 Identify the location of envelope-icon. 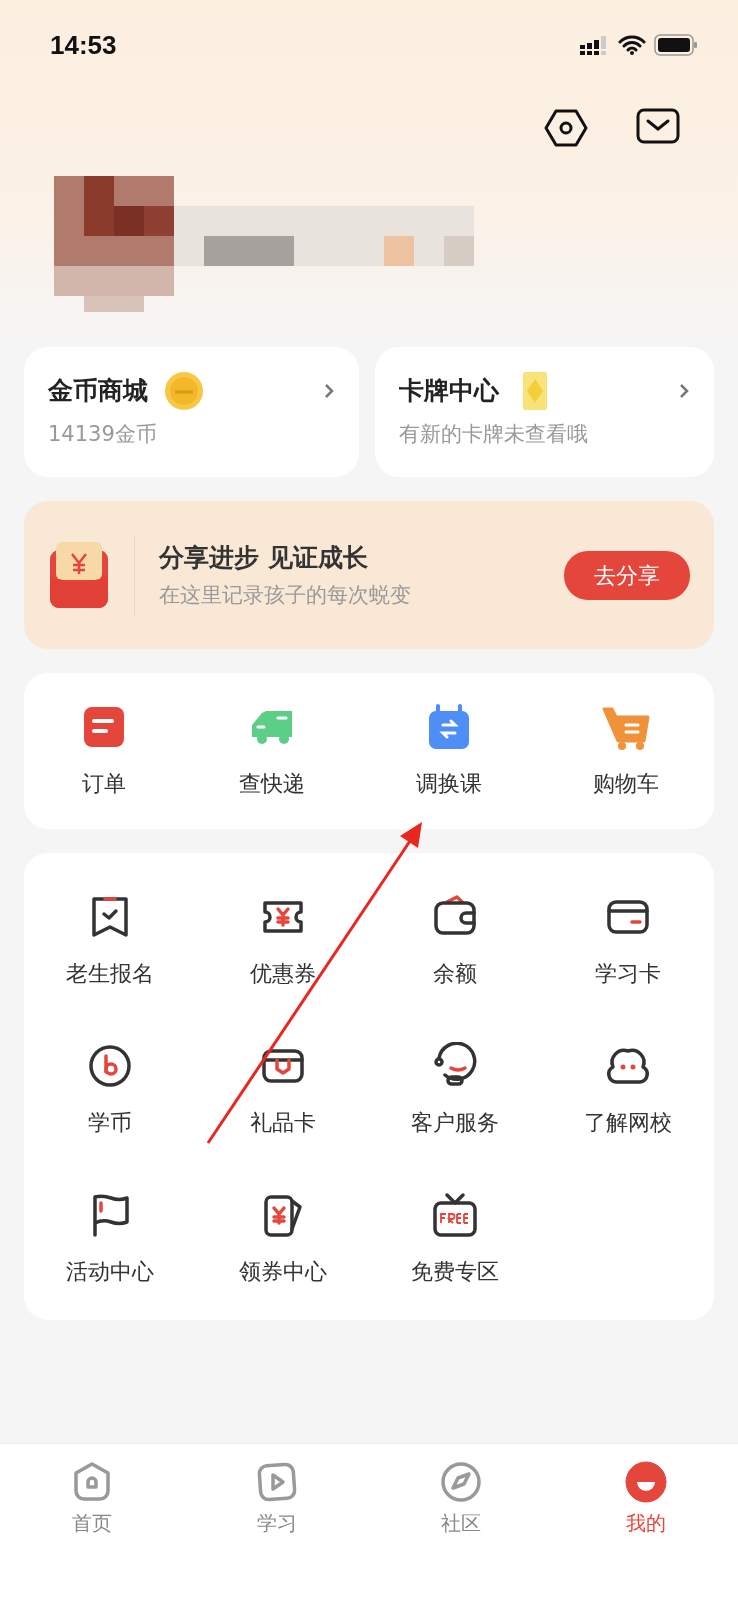
(79, 575).